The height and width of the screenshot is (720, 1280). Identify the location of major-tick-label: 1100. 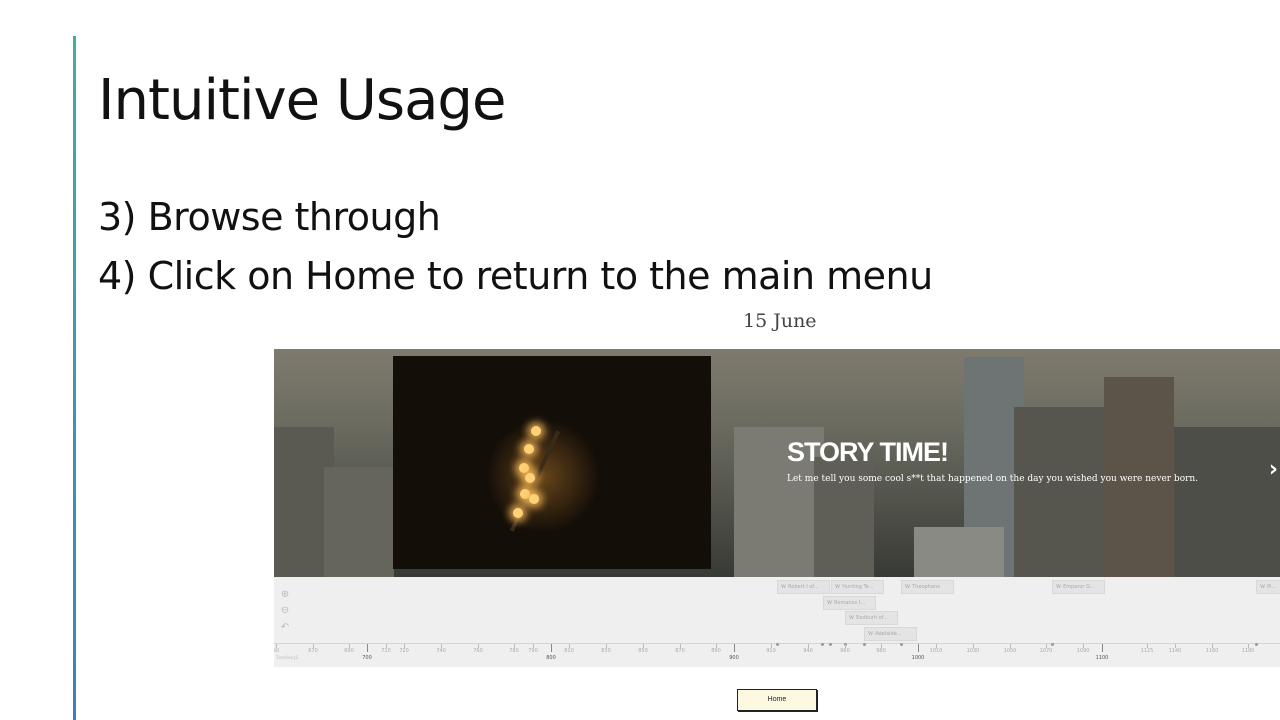
(1102, 658).